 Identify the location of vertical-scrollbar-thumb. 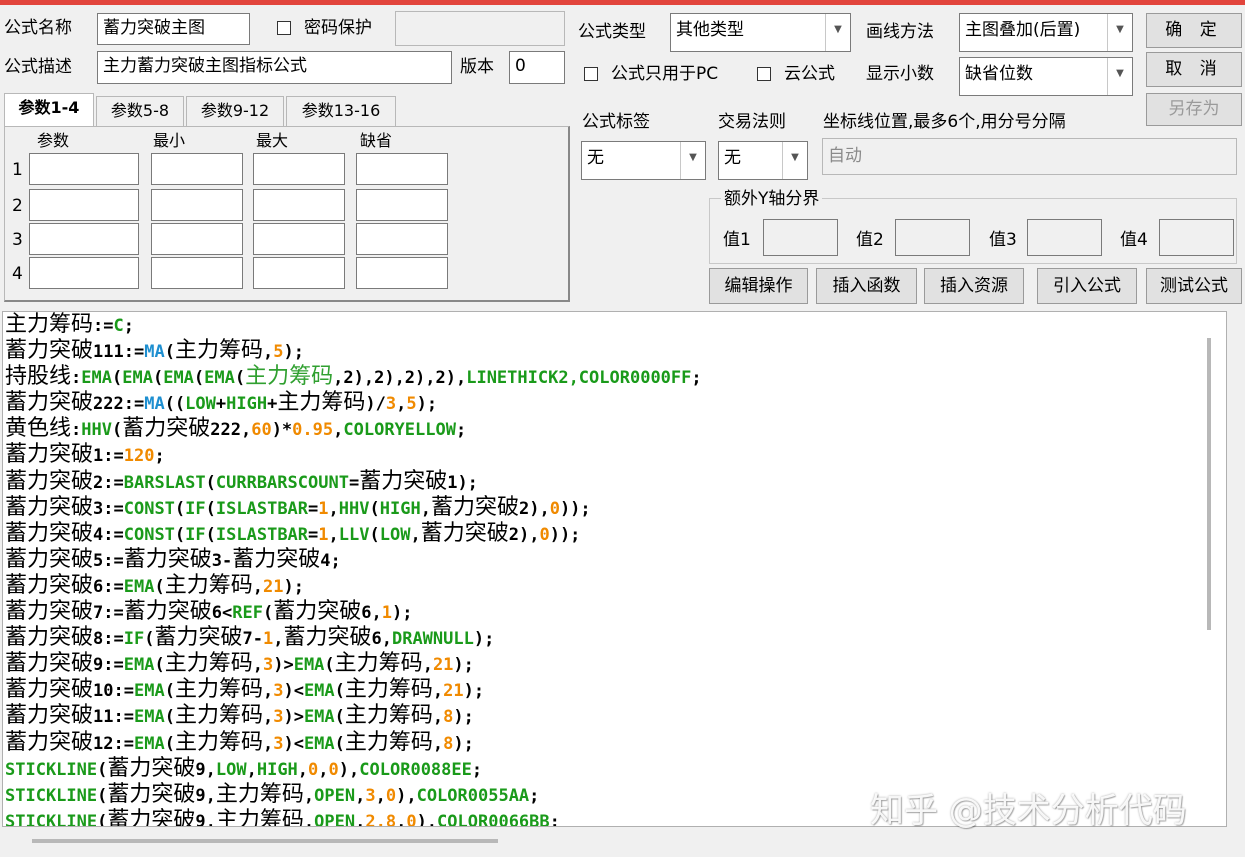
(1209, 484).